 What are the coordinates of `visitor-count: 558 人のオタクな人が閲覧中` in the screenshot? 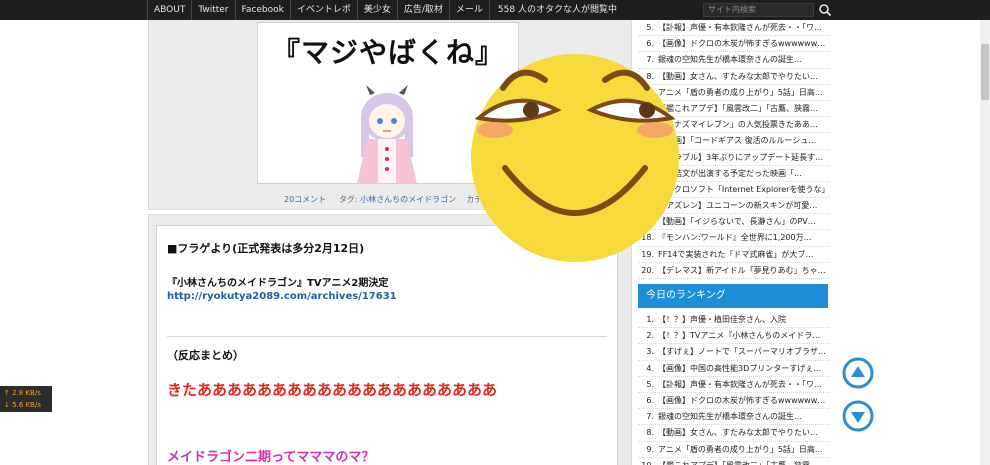 It's located at (557, 10).